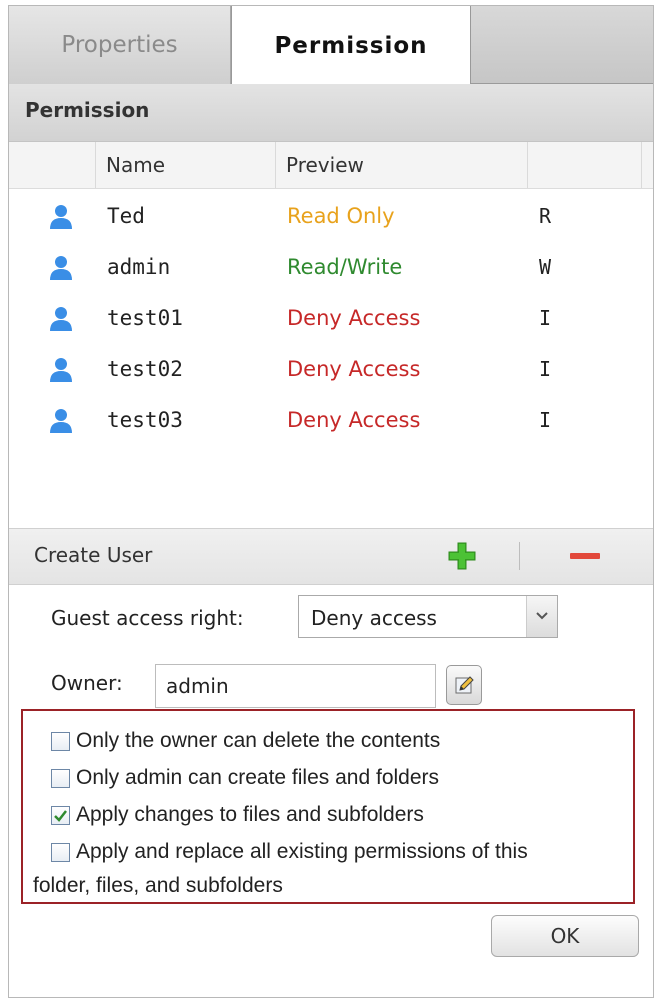  I want to click on edit-icon, so click(464, 685).